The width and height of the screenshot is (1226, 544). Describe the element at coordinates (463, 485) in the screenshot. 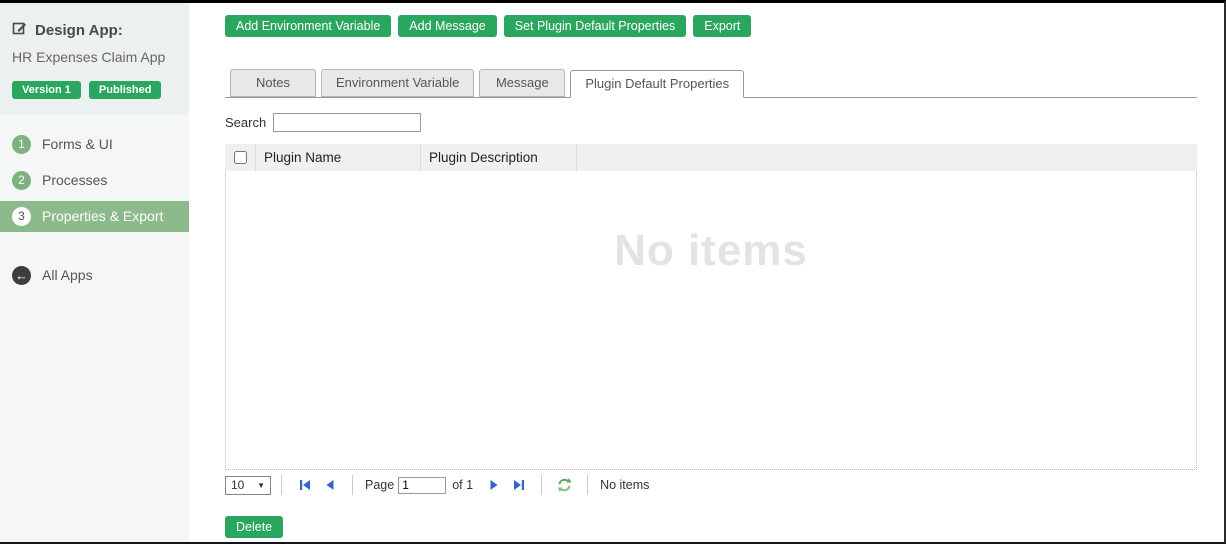

I see `page-of-label: of 1` at that location.